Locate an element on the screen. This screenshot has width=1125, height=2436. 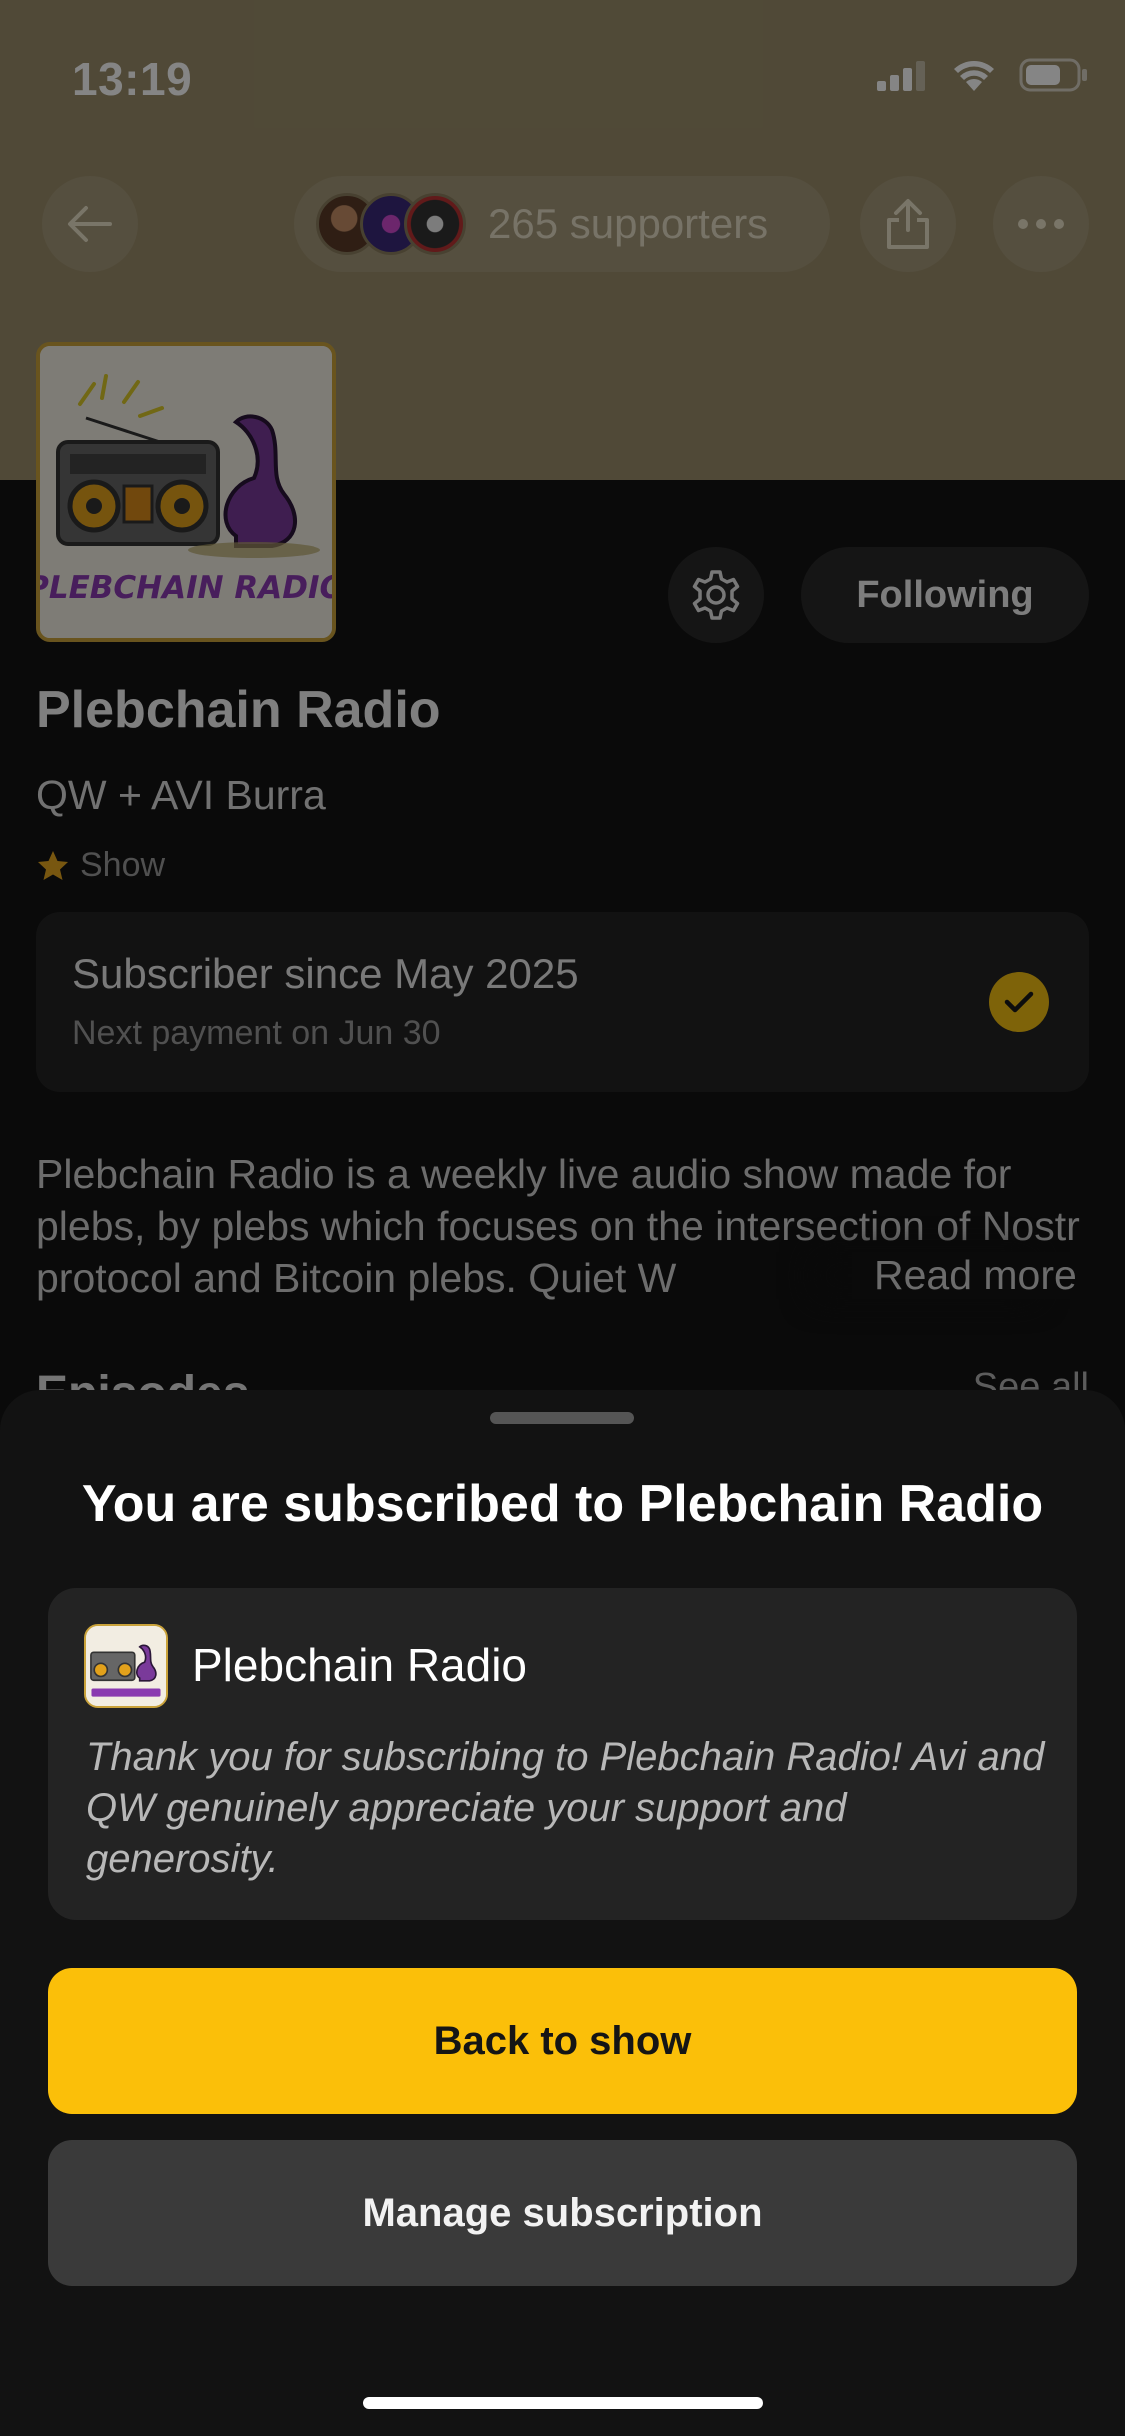
card-show-name: Plebchain Radio is located at coordinates (360, 1665).